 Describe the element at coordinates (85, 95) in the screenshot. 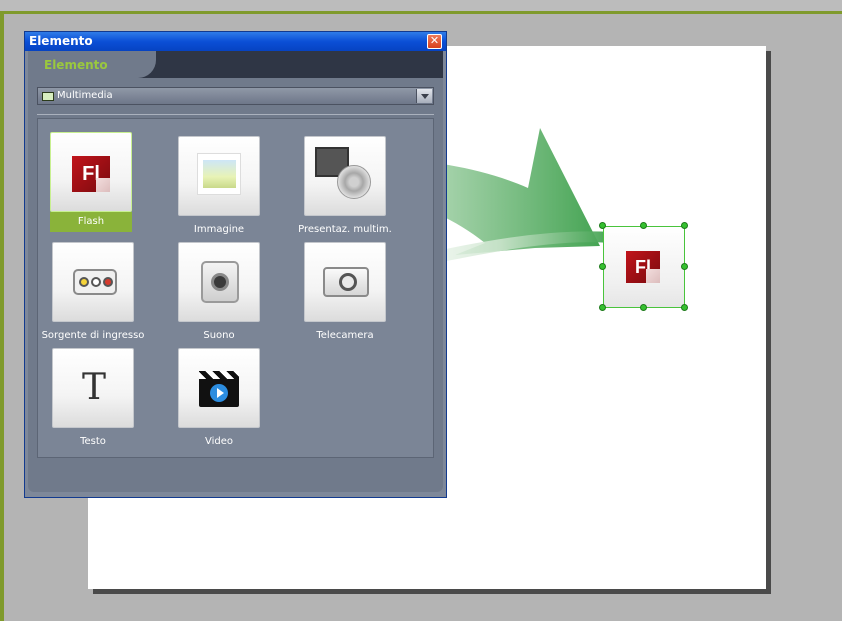

I see `category-dropdown-value: Multimedia` at that location.